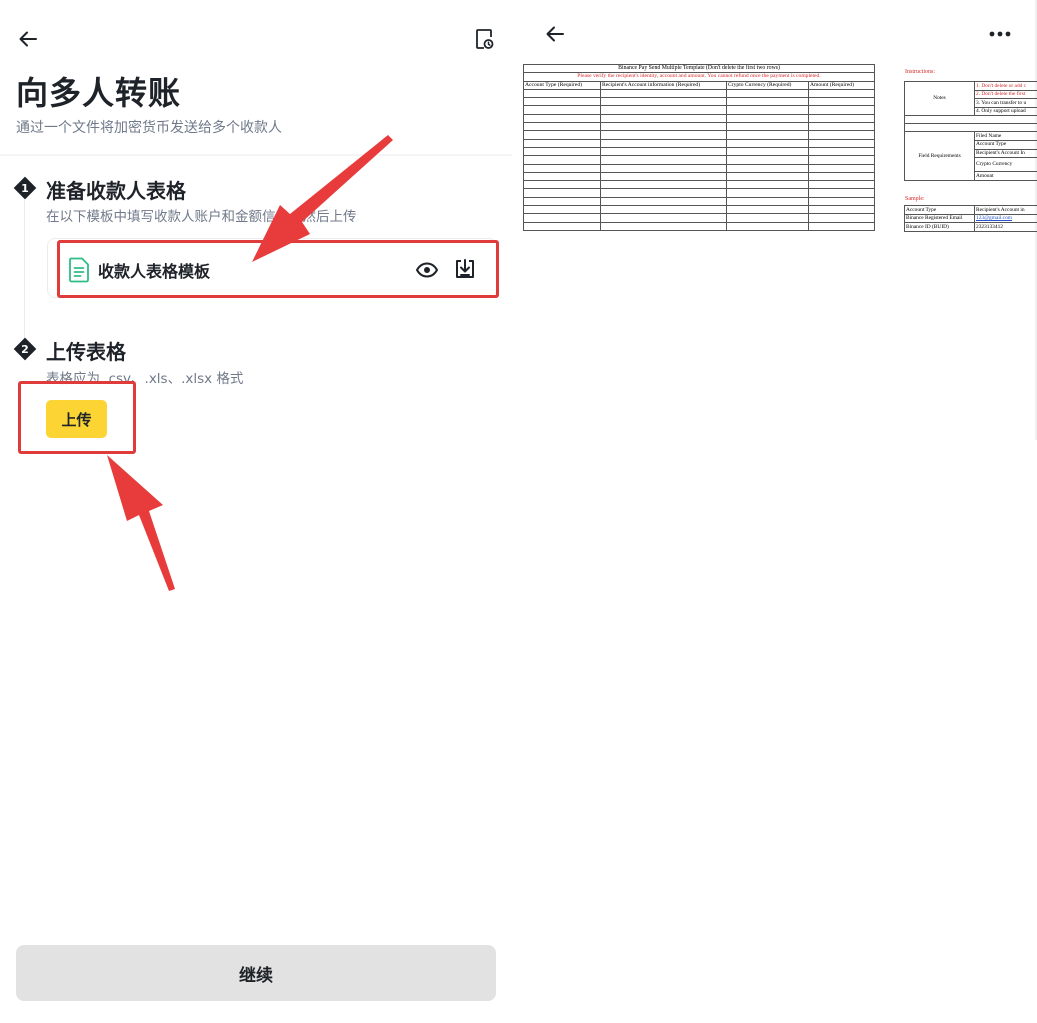 The width and height of the screenshot is (1037, 1023). I want to click on page-title: 向多人转账, so click(99, 93).